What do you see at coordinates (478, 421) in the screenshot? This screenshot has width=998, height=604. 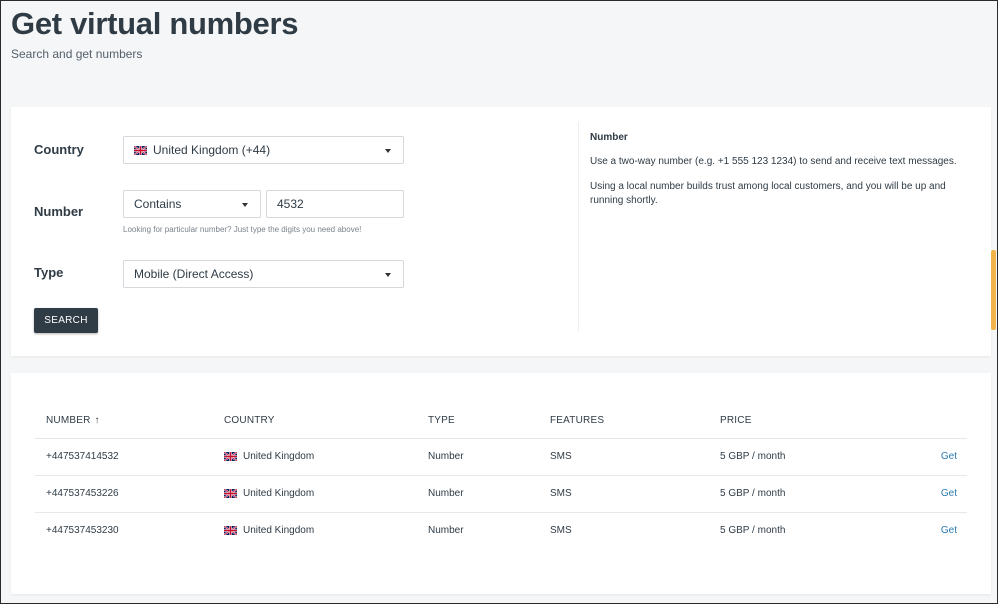 I see `column-header-type: TYPE` at bounding box center [478, 421].